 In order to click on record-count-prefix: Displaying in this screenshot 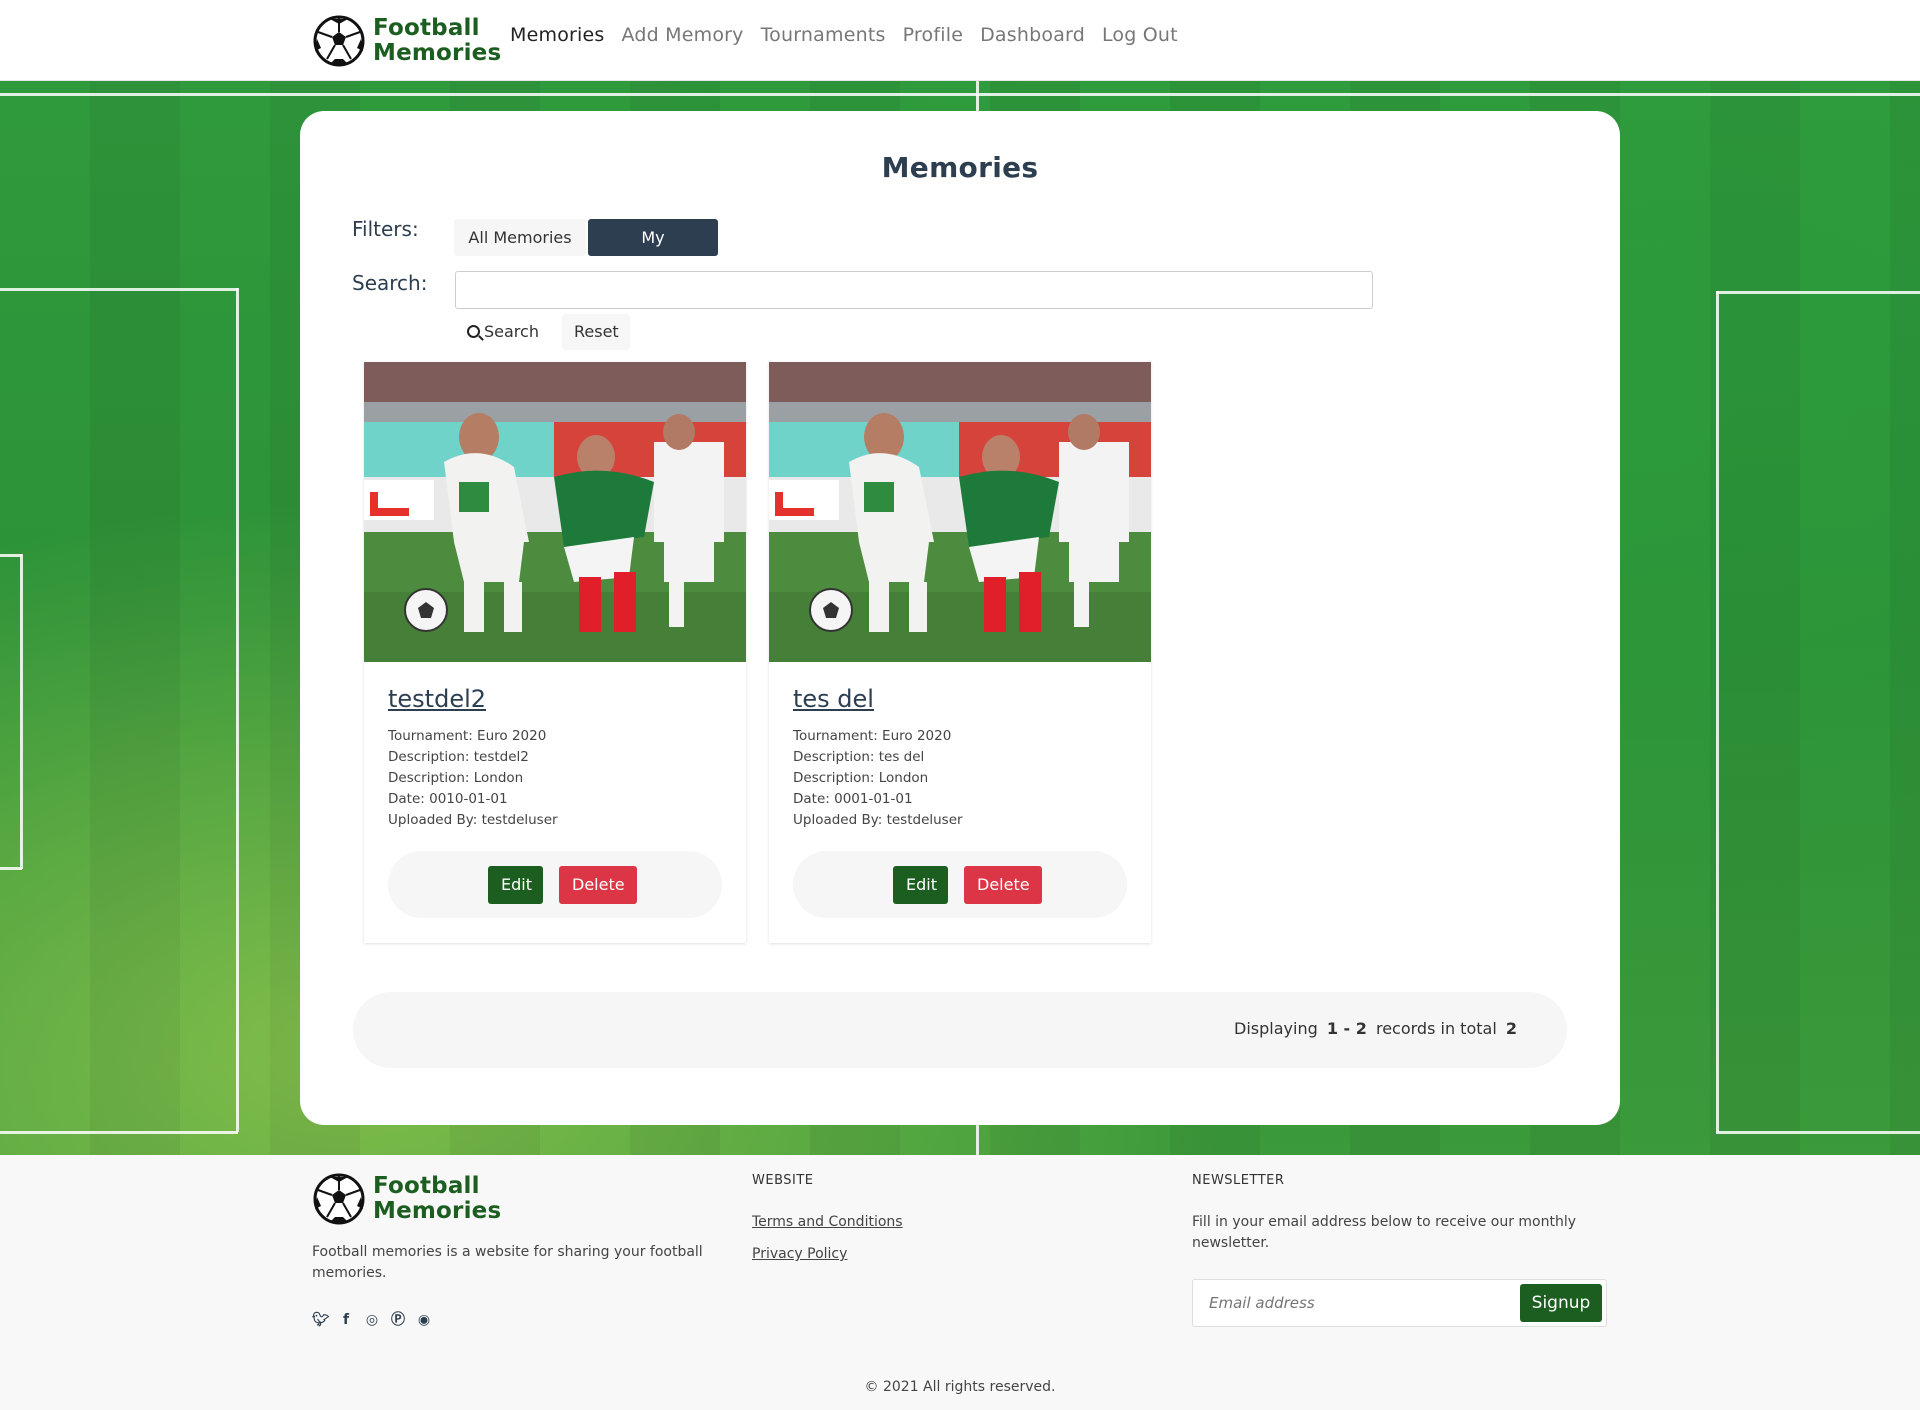, I will do `click(1276, 1028)`.